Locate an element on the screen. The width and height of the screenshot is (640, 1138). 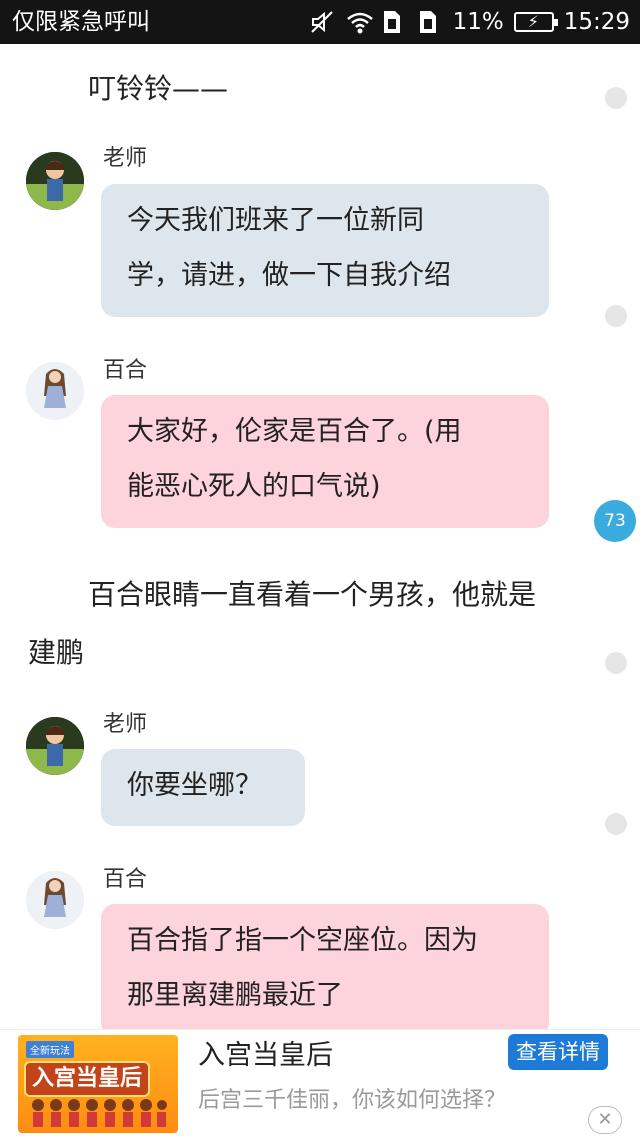
message-bubble: 今天我们班来了一位新同 学，请进，做一下自我介绍 is located at coordinates (325, 250).